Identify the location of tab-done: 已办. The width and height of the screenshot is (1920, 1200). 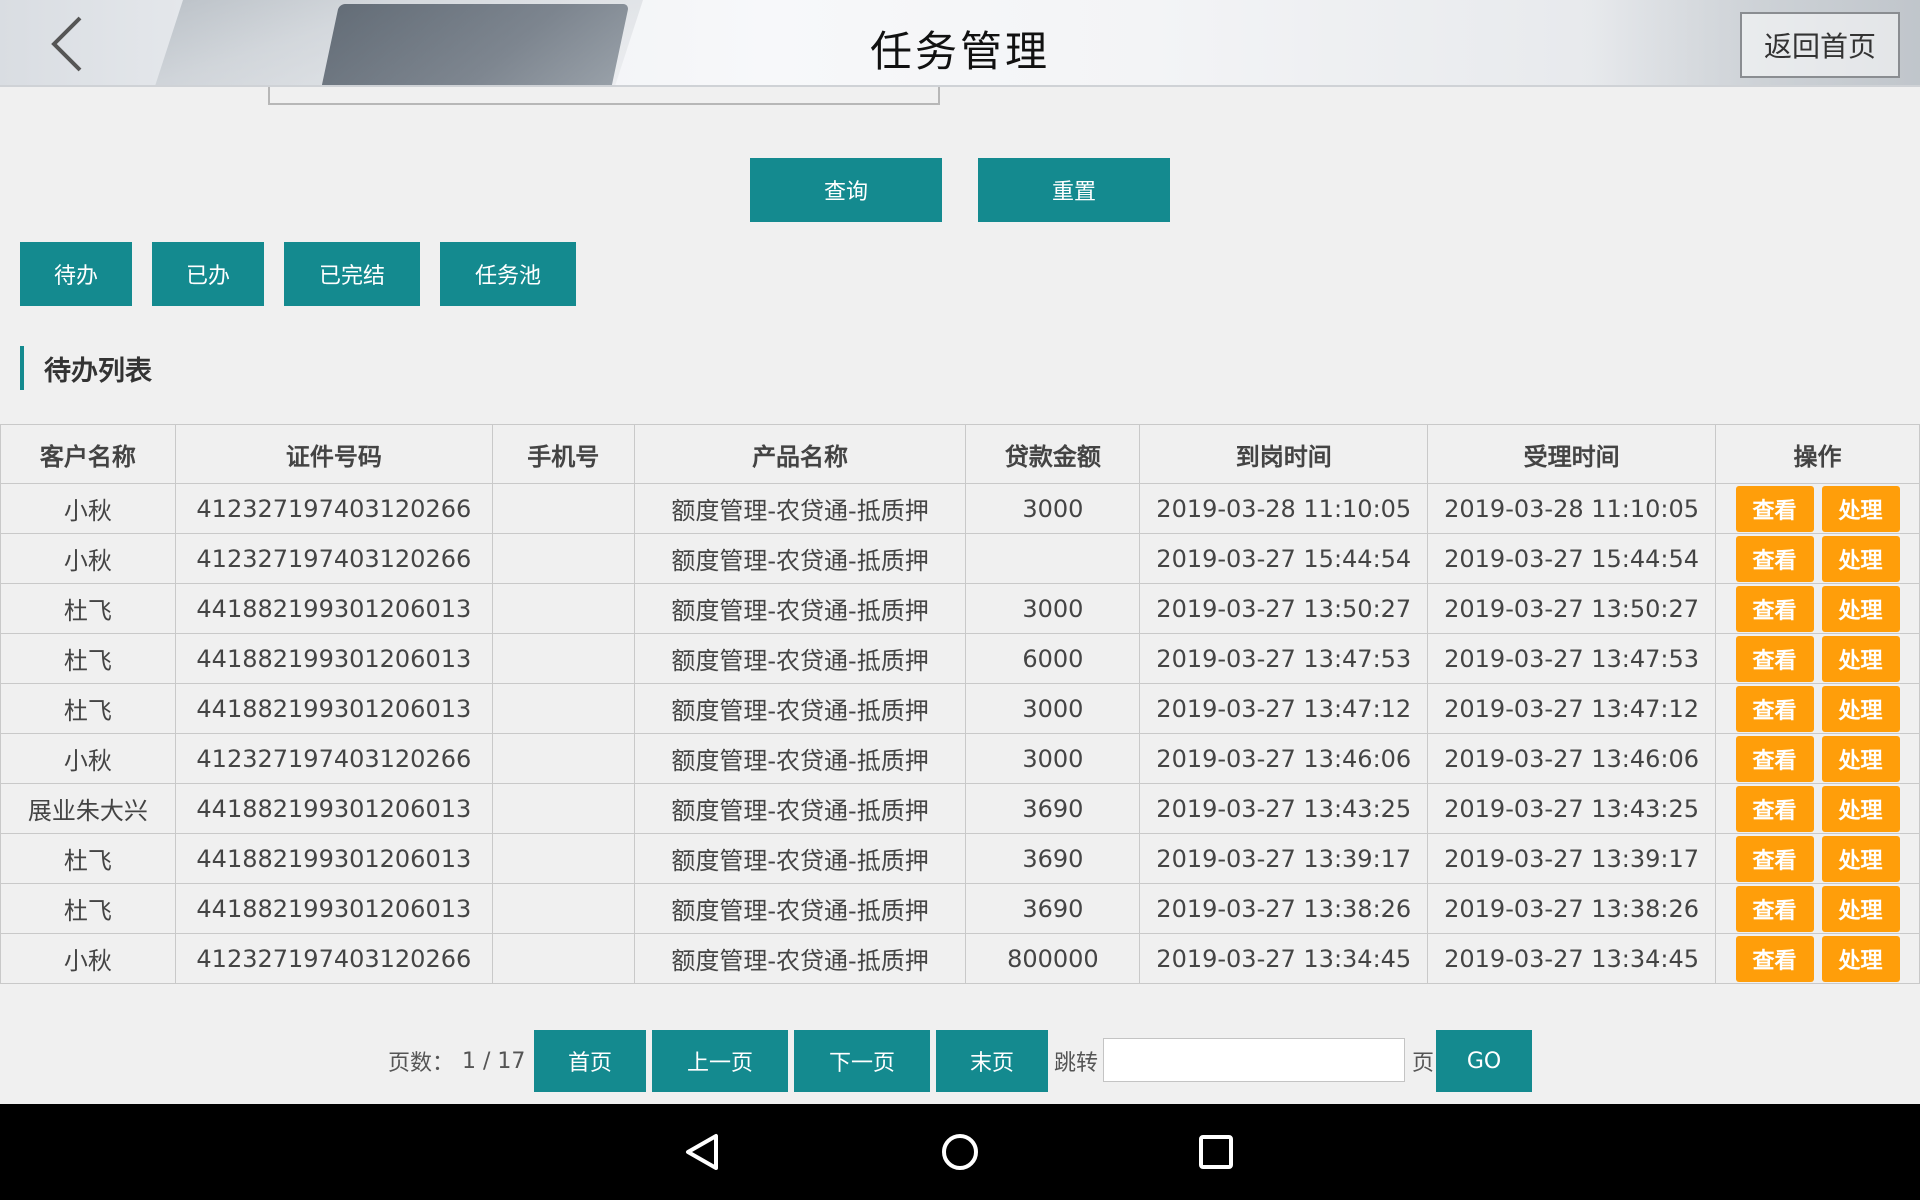
(208, 274).